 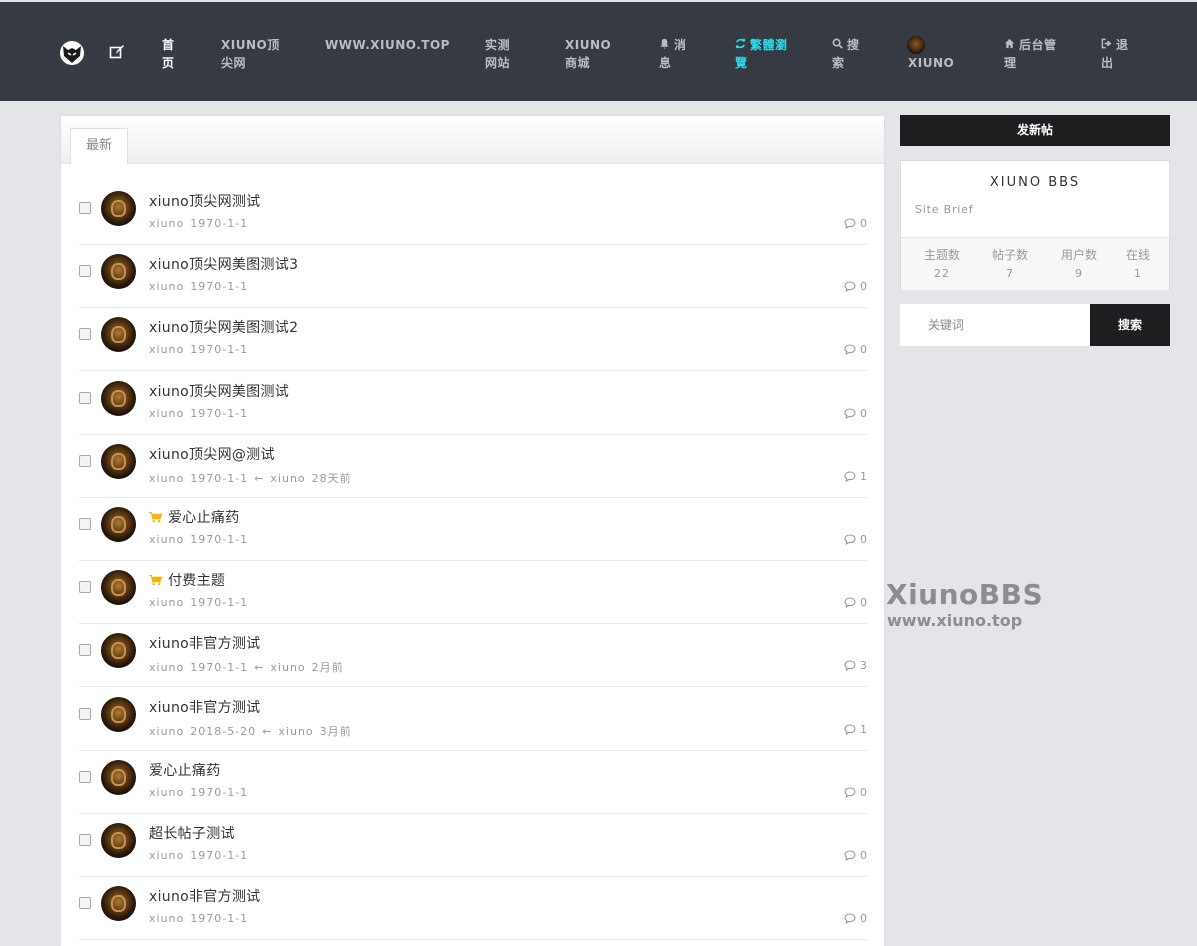 What do you see at coordinates (387, 45) in the screenshot?
I see `nav-www-xiuno-top: WWW.XIUNO.TOP` at bounding box center [387, 45].